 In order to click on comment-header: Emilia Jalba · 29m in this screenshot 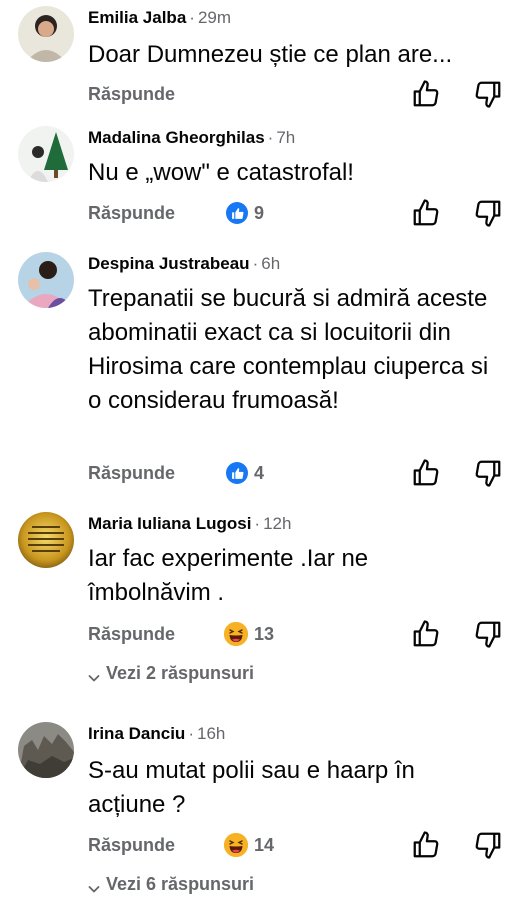, I will do `click(159, 18)`.